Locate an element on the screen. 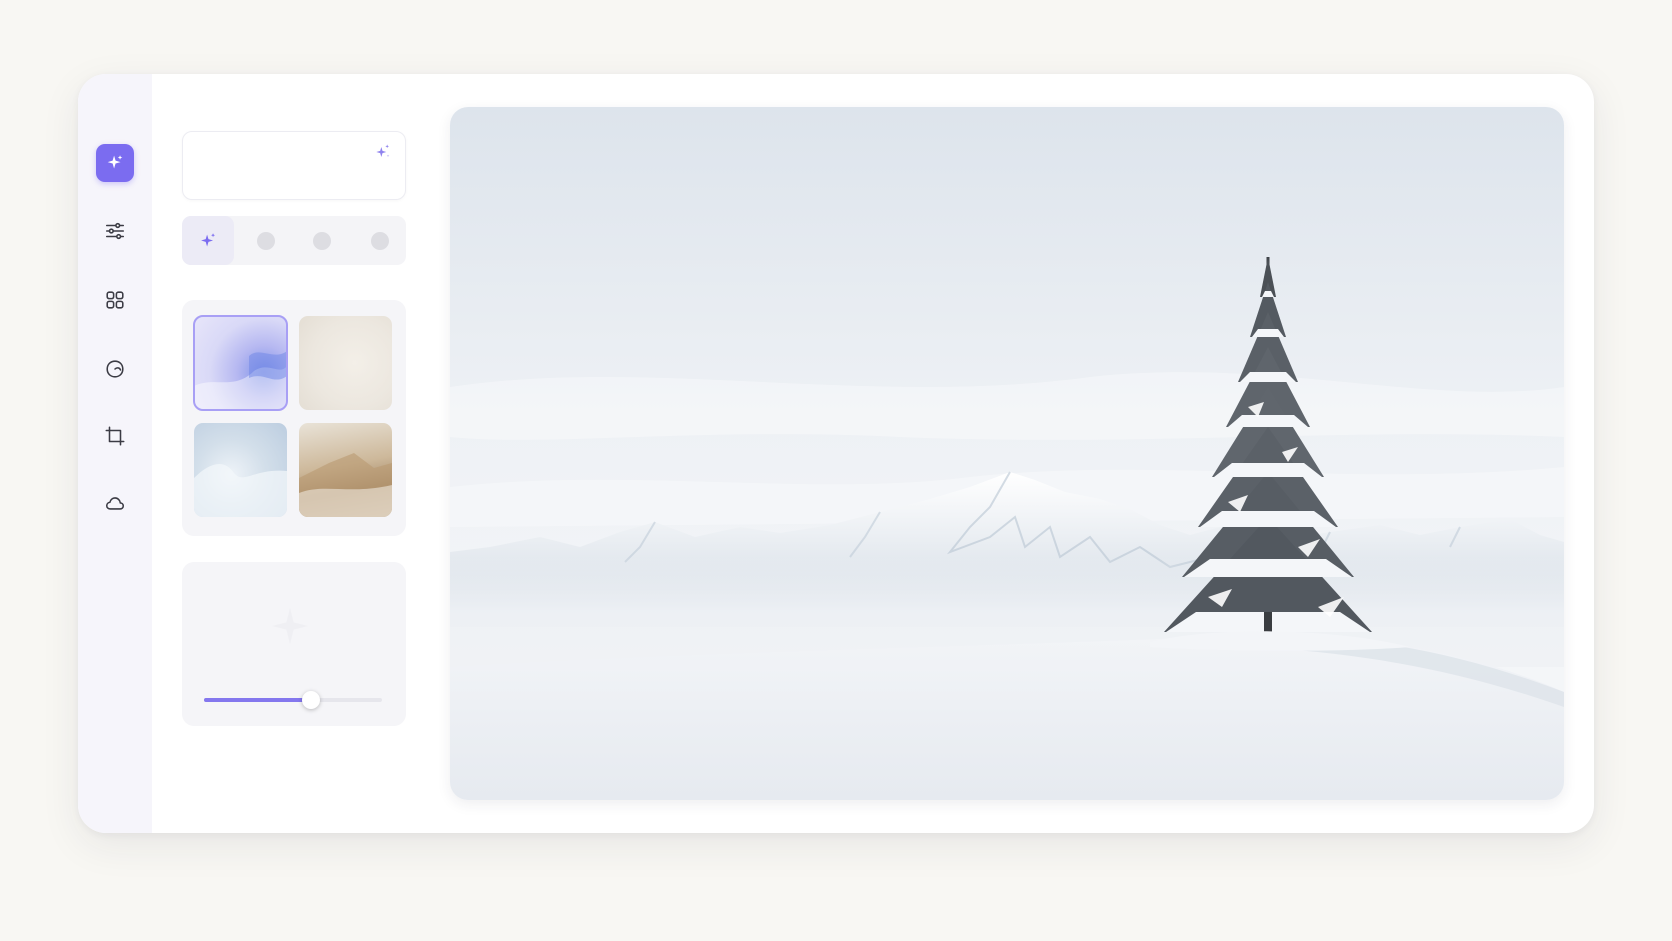 Image resolution: width=1672 pixels, height=941 pixels. style-thumbnails is located at coordinates (294, 418).